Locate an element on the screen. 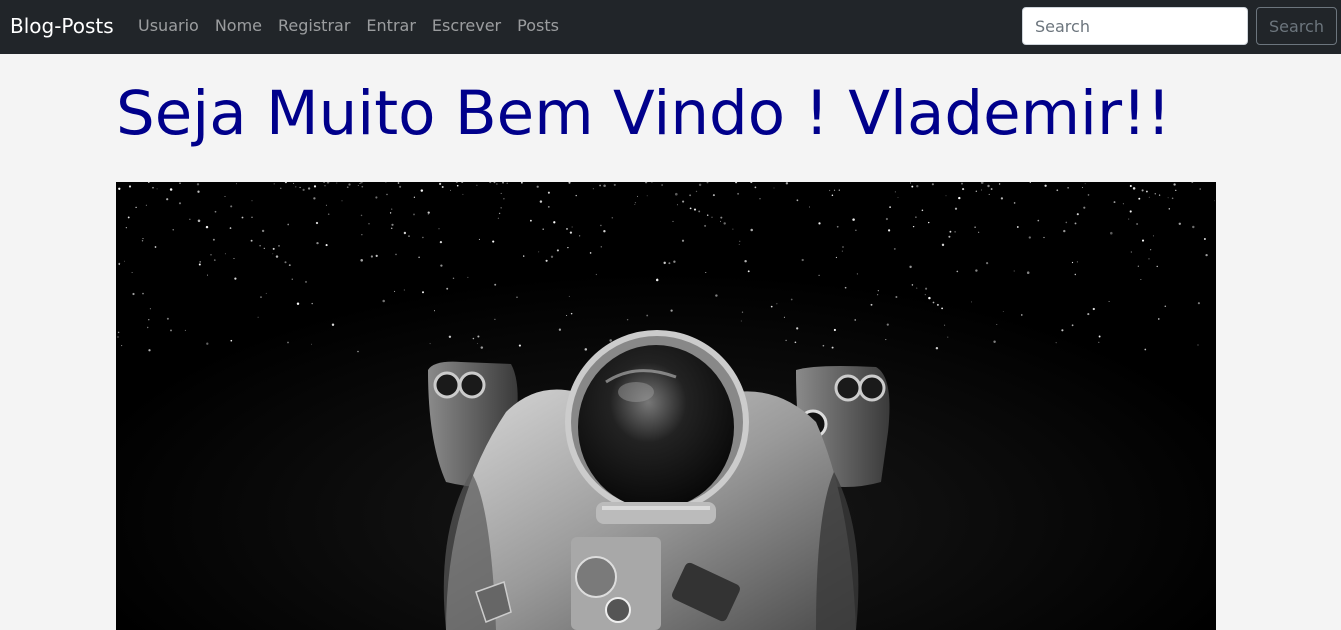  nav-link-escrever: Escrever is located at coordinates (466, 26).